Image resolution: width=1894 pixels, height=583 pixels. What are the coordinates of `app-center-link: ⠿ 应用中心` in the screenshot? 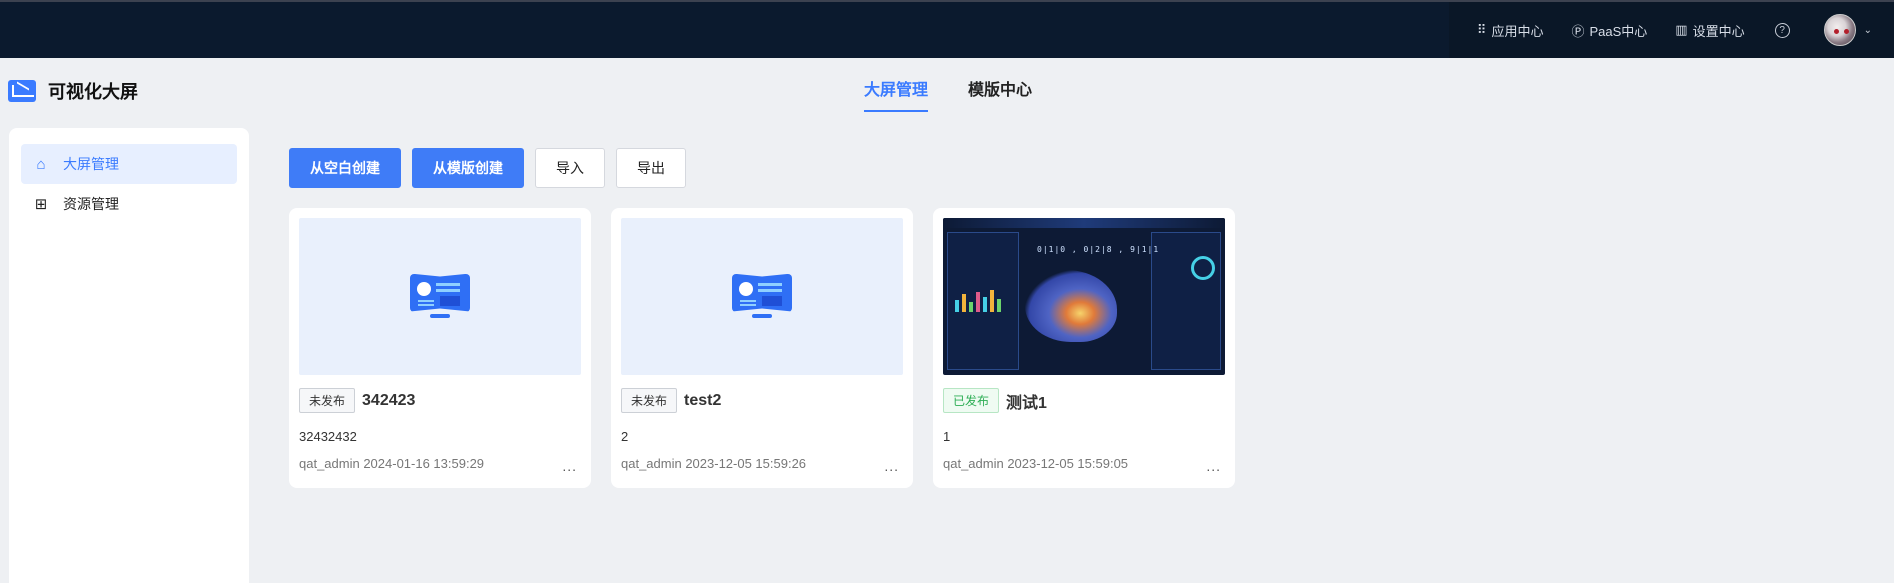 It's located at (1510, 30).